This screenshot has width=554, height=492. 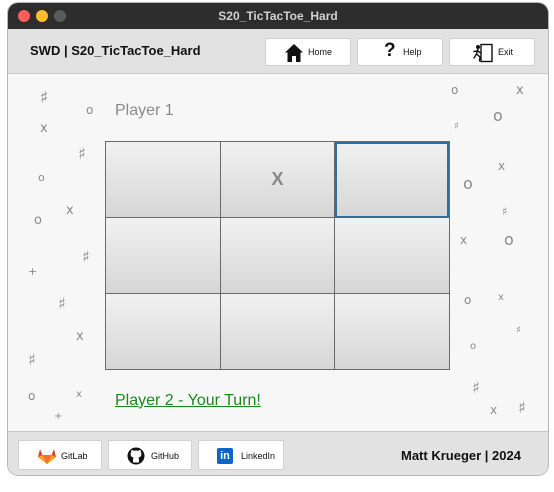 What do you see at coordinates (188, 401) in the screenshot?
I see `turn-status-link: Player 2 - Your Turn!` at bounding box center [188, 401].